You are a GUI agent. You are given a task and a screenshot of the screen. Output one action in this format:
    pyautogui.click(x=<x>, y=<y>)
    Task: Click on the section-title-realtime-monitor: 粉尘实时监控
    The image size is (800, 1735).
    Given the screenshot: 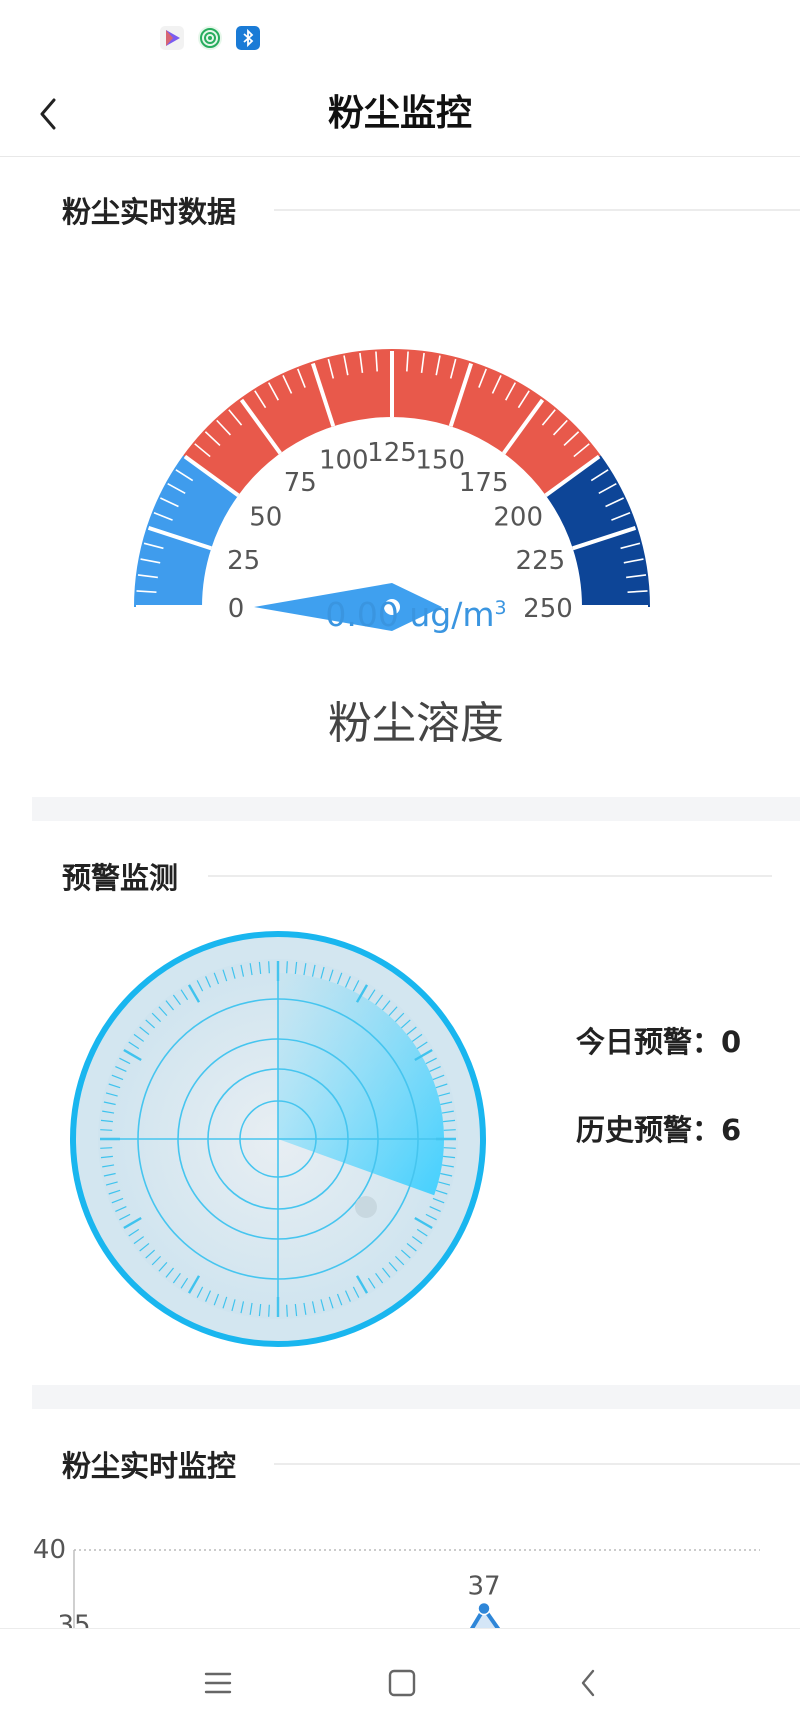 What is the action you would take?
    pyautogui.click(x=149, y=1466)
    